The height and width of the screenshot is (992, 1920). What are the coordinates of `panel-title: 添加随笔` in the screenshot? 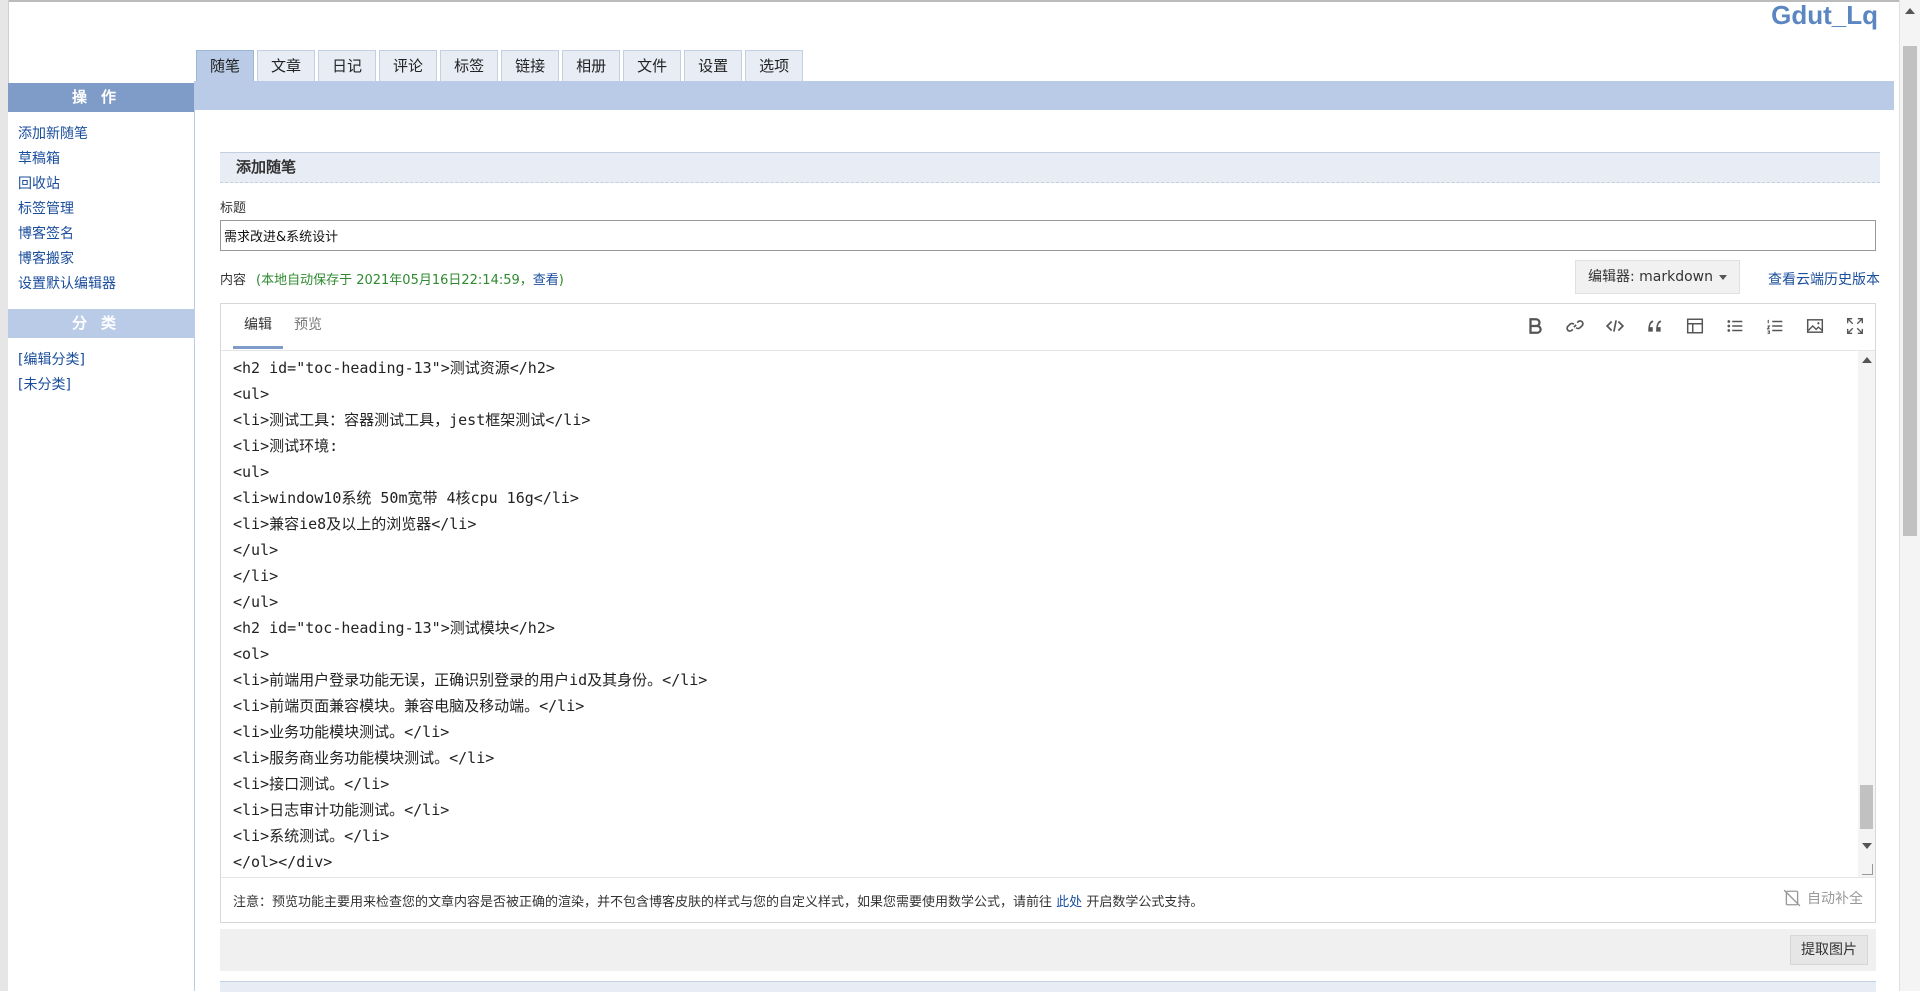 It's located at (1050, 167).